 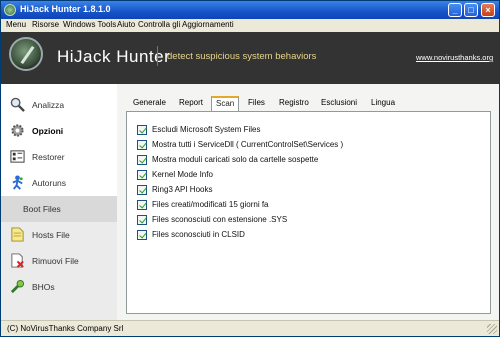 I want to click on sidebar-item-label: Opzioni, so click(x=48, y=131).